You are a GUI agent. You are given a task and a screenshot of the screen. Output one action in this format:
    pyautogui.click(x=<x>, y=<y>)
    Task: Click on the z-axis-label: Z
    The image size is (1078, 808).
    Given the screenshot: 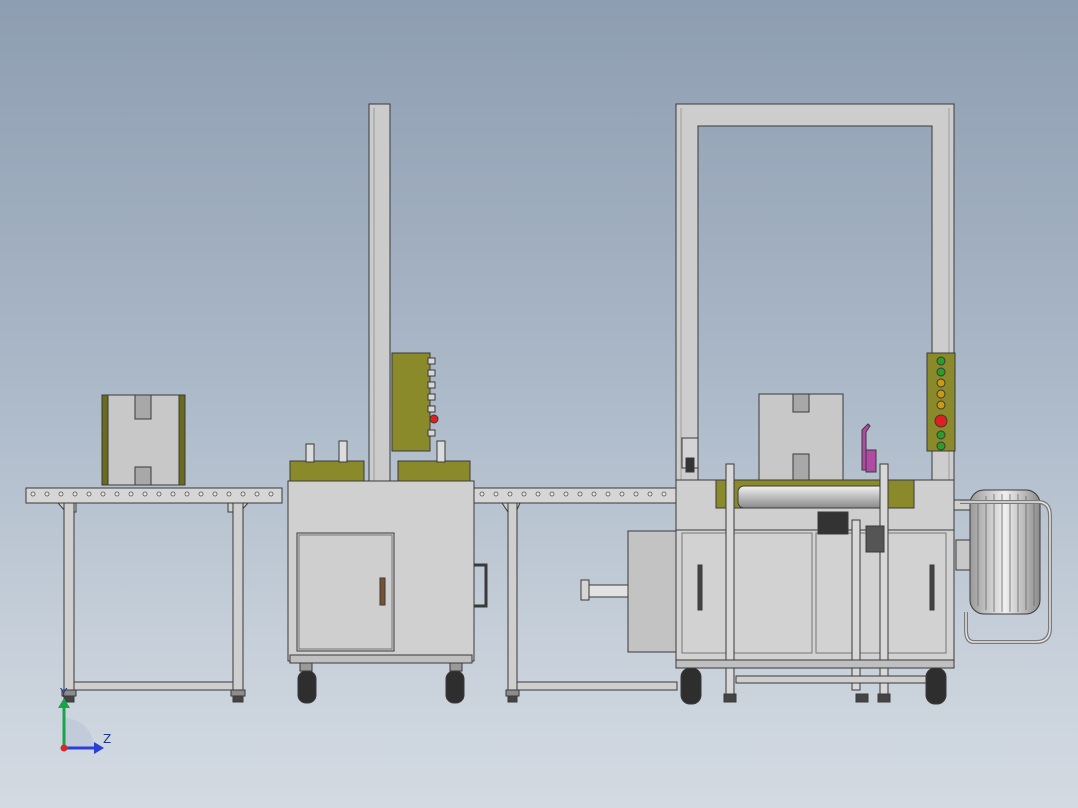 What is the action you would take?
    pyautogui.click(x=107, y=739)
    